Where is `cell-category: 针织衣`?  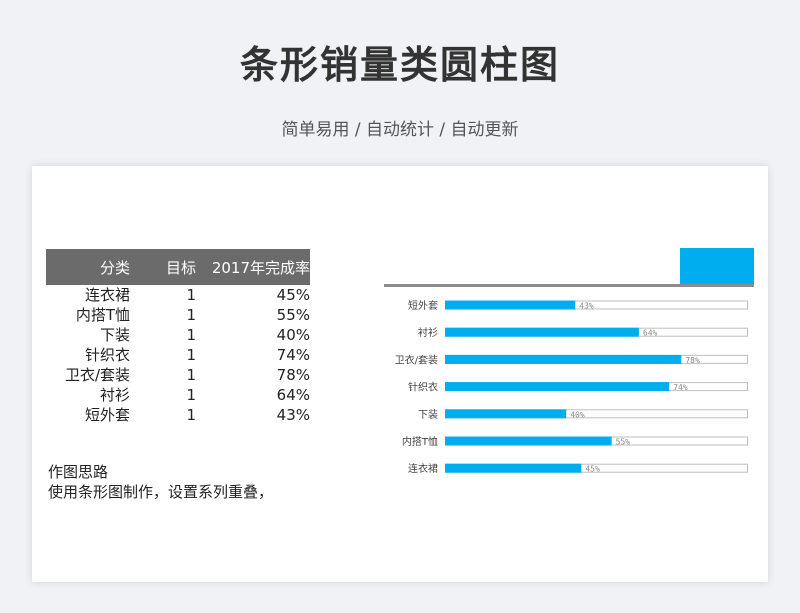 cell-category: 针织衣 is located at coordinates (107, 355).